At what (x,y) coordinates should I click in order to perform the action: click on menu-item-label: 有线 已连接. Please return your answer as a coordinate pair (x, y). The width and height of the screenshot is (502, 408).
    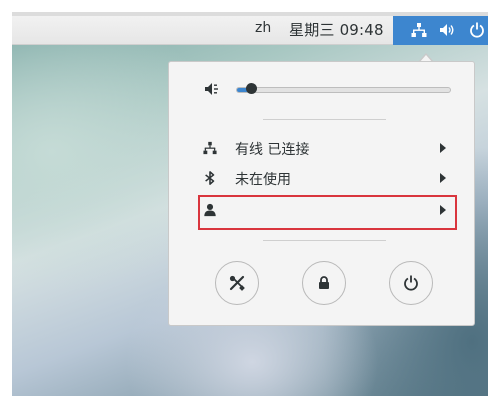
    Looking at the image, I should click on (272, 150).